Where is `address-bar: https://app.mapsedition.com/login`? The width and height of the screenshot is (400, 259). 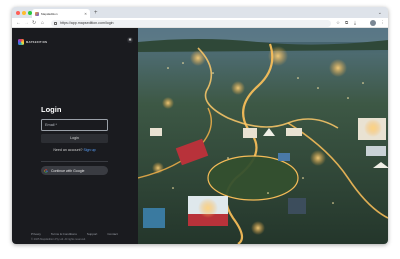 address-bar: https://app.mapsedition.com/login is located at coordinates (191, 23).